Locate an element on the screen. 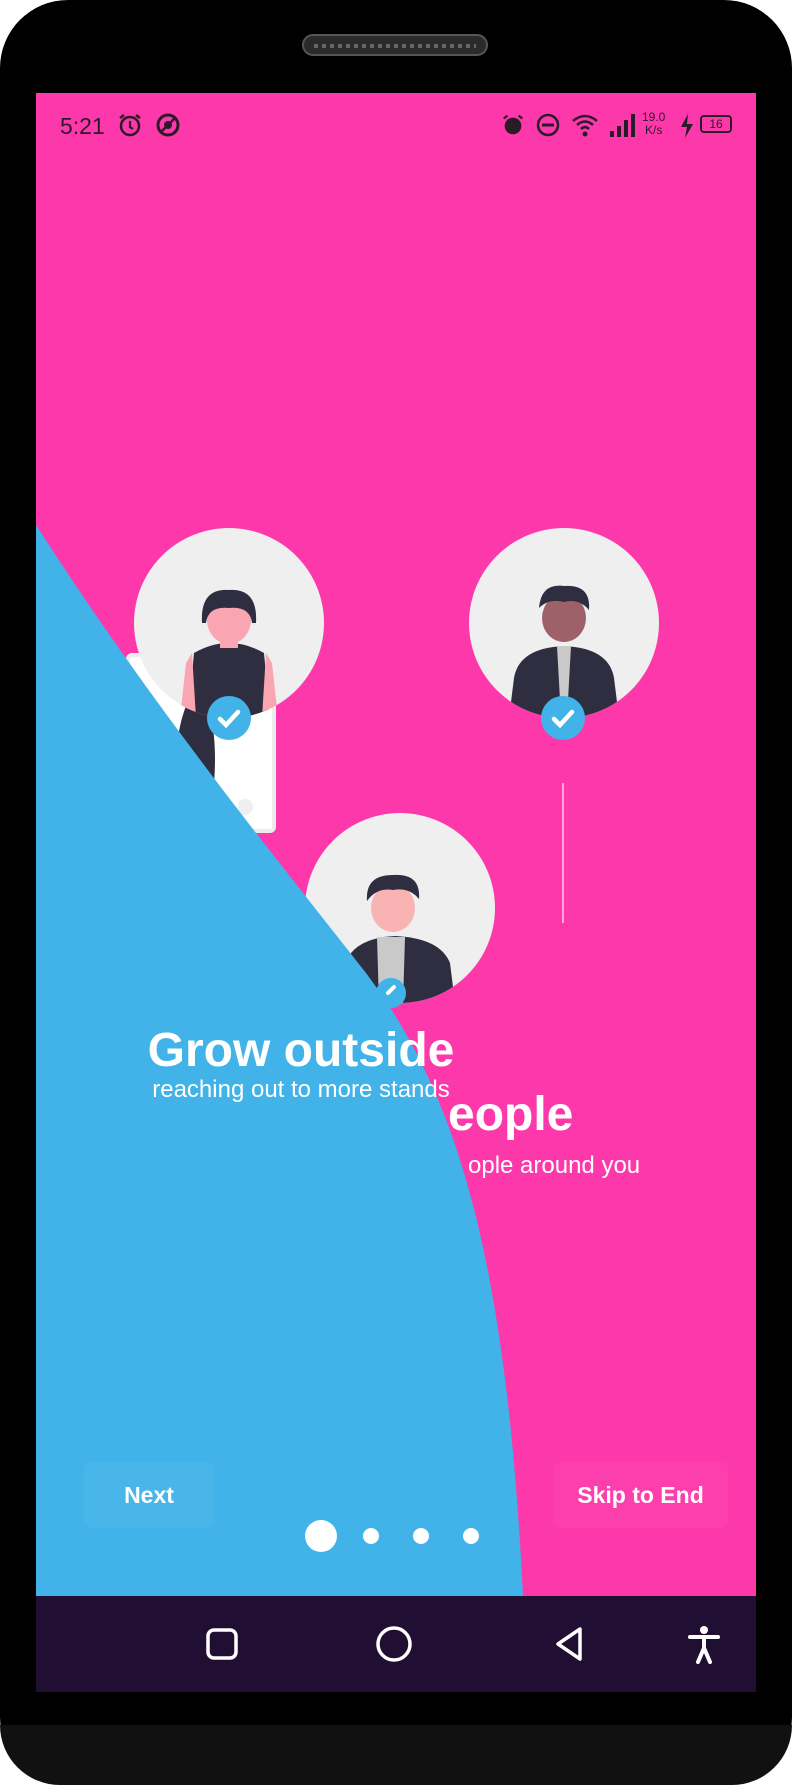  next-button: Next is located at coordinates (149, 1495).